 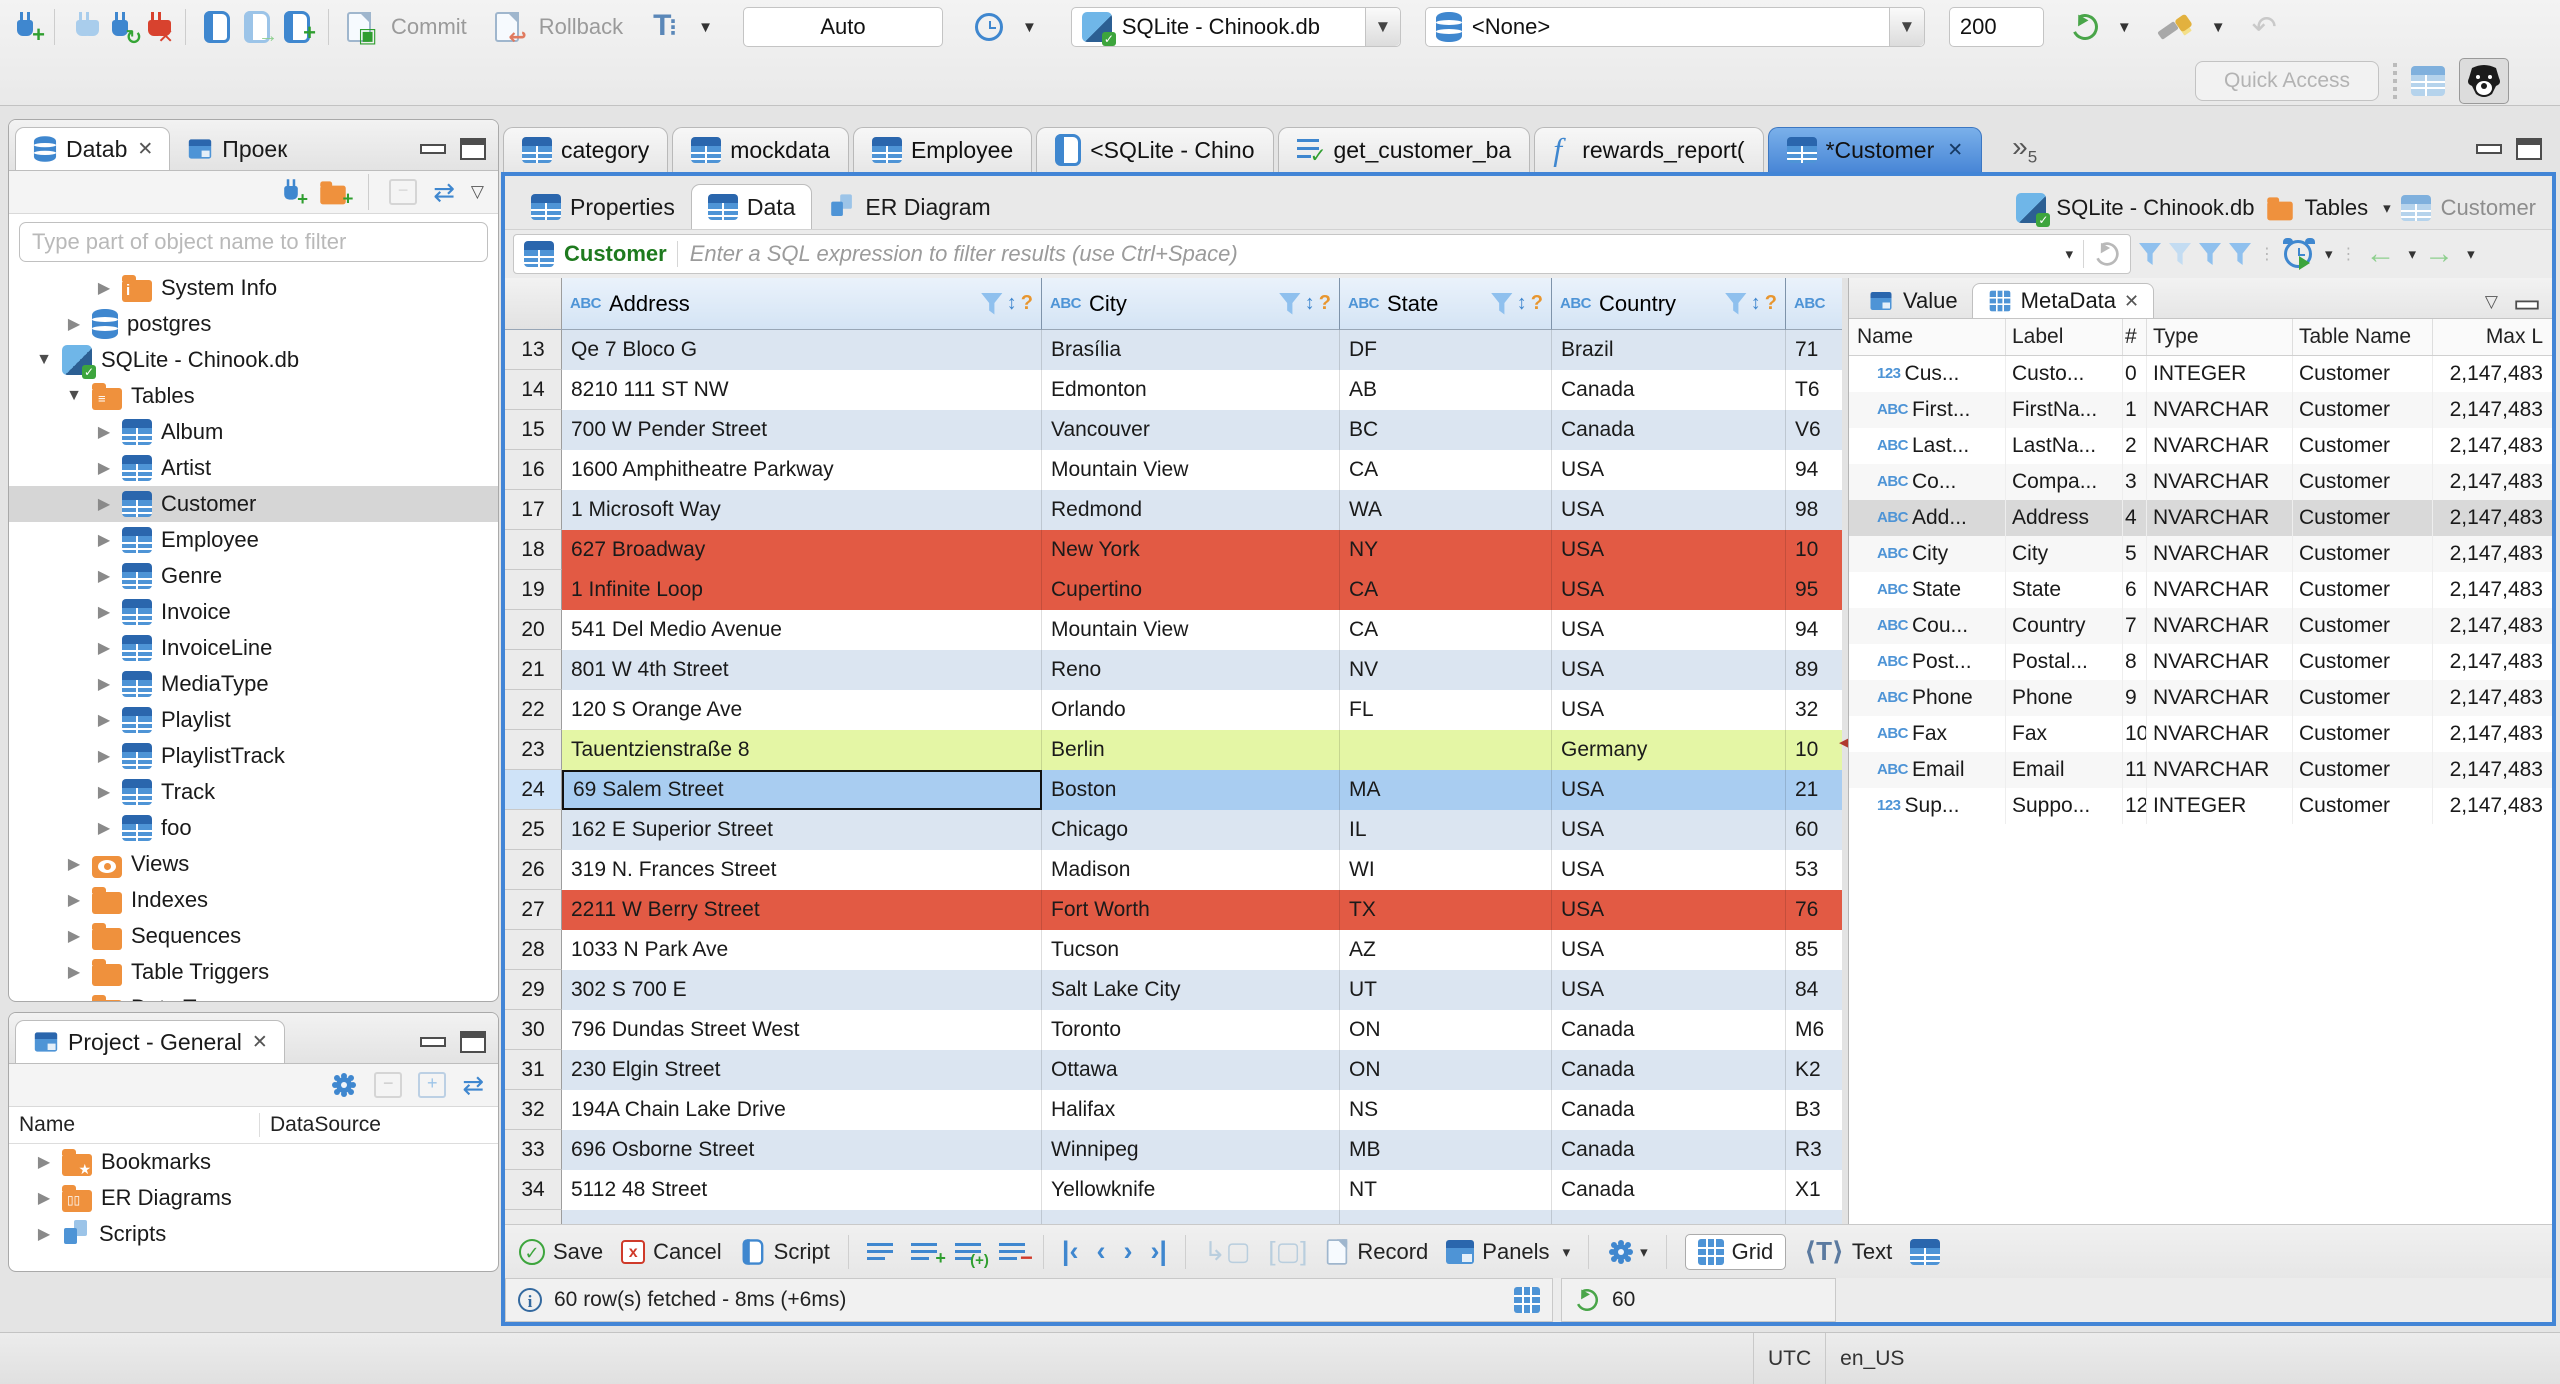 What do you see at coordinates (1814, 1110) in the screenshot?
I see `cell-postalcode: B3` at bounding box center [1814, 1110].